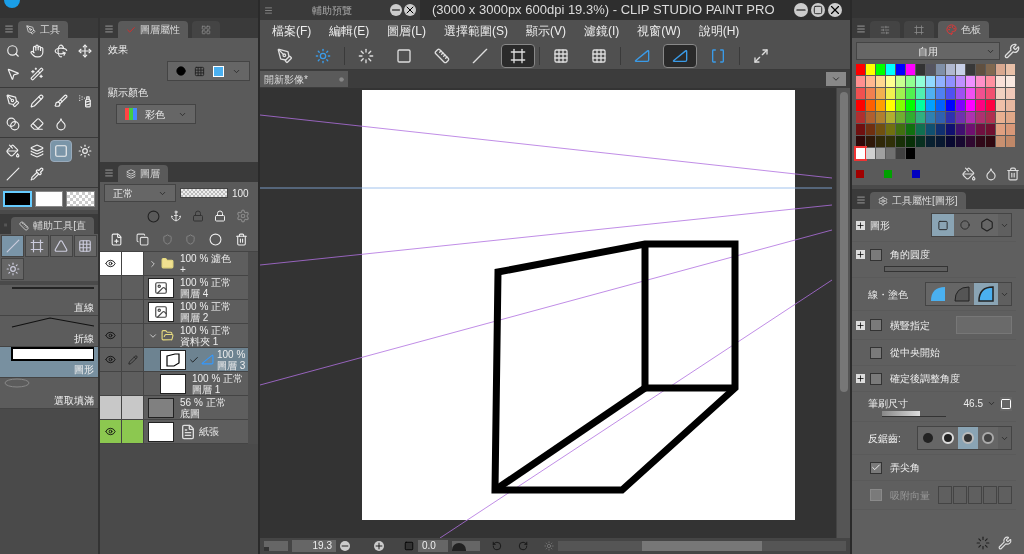  Describe the element at coordinates (49, 300) in the screenshot. I see `sub-tool-item: 直線` at that location.